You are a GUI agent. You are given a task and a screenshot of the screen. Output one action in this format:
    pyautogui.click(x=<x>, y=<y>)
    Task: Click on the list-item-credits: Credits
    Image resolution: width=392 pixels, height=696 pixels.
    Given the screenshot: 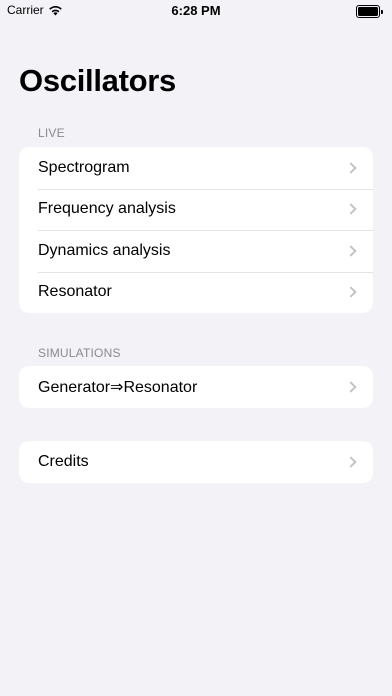 What is the action you would take?
    pyautogui.click(x=196, y=462)
    